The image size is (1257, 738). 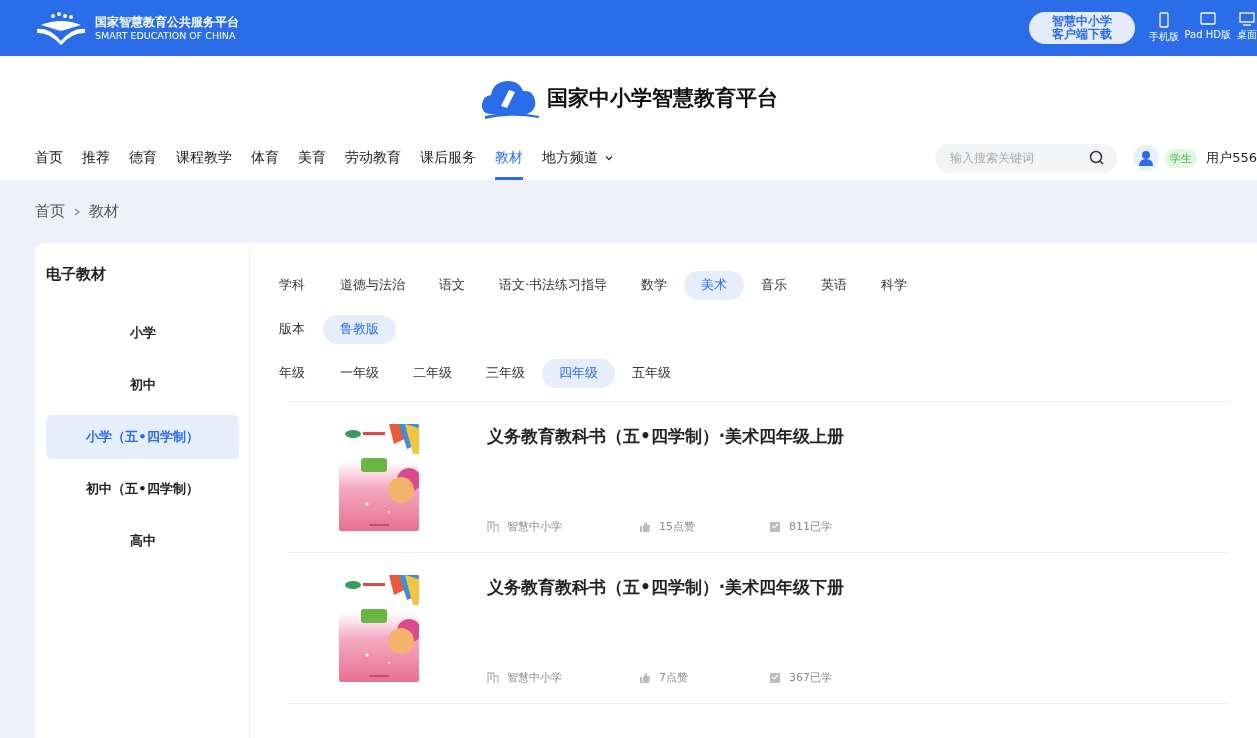 I want to click on filter-option: 三年级, so click(x=505, y=373).